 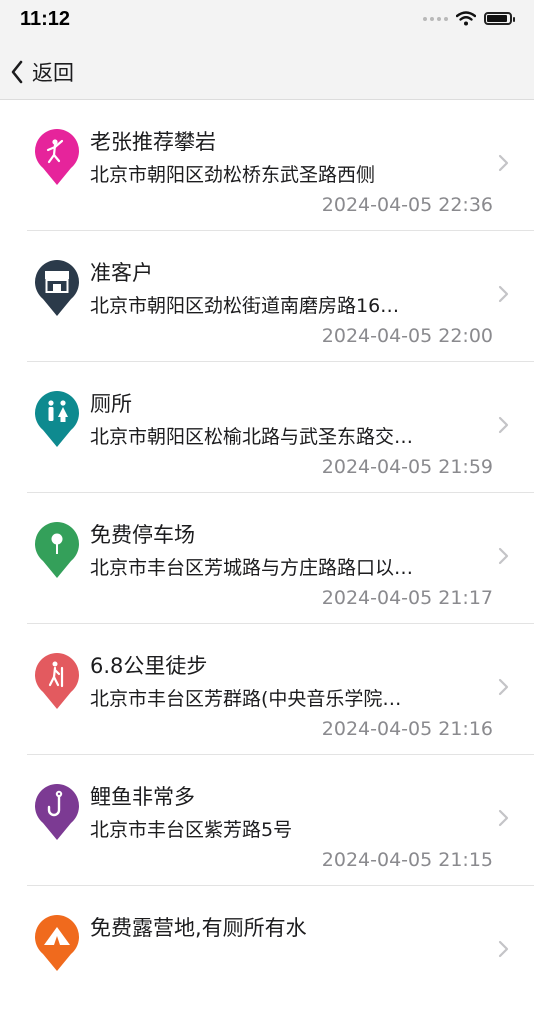 I want to click on list-item: 免费露营地,有厕所有水, so click(x=267, y=951).